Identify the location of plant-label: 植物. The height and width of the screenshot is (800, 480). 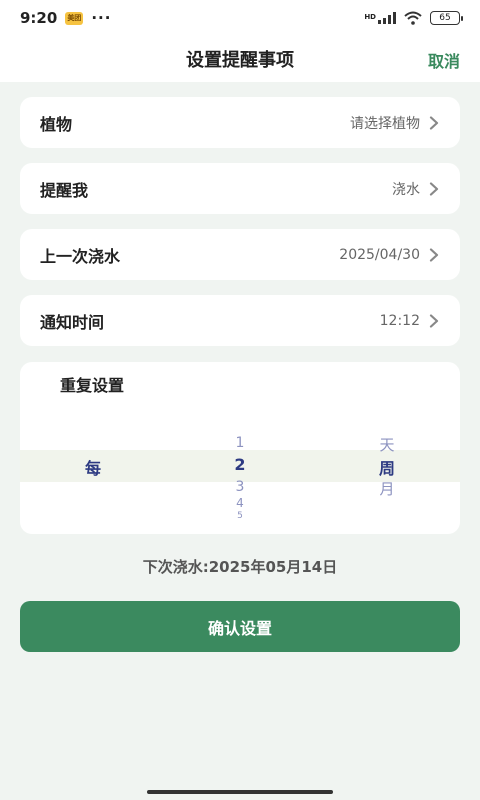
(56, 124).